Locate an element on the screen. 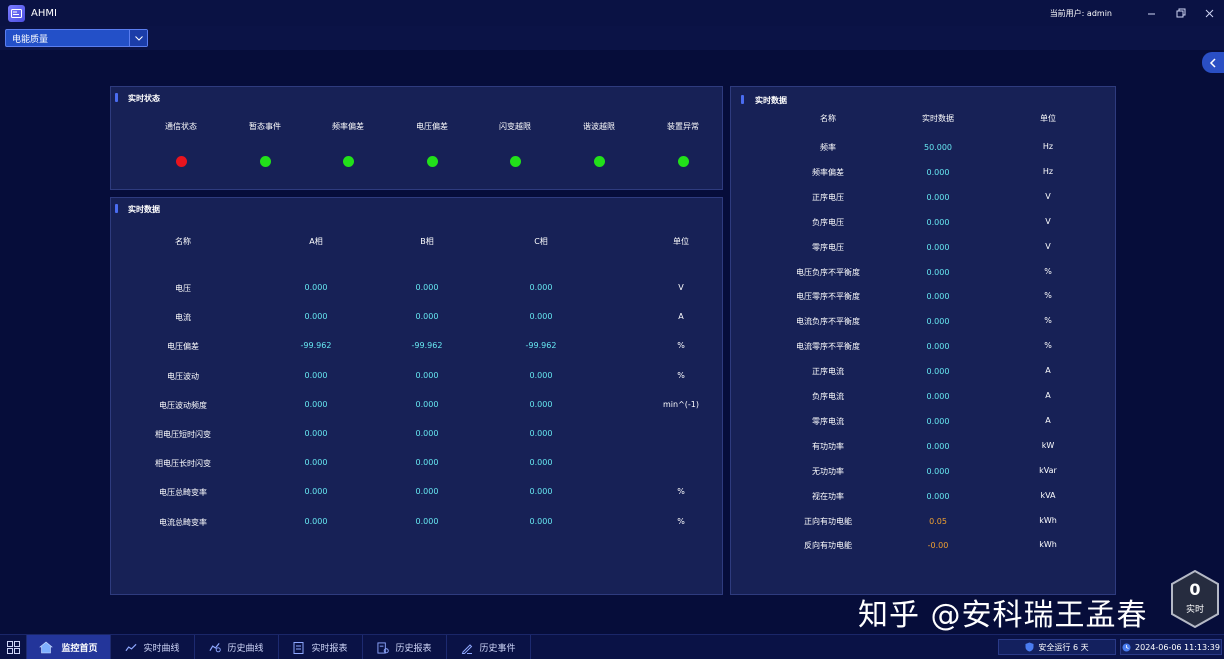  status-label: 频率偏差 is located at coordinates (348, 126).